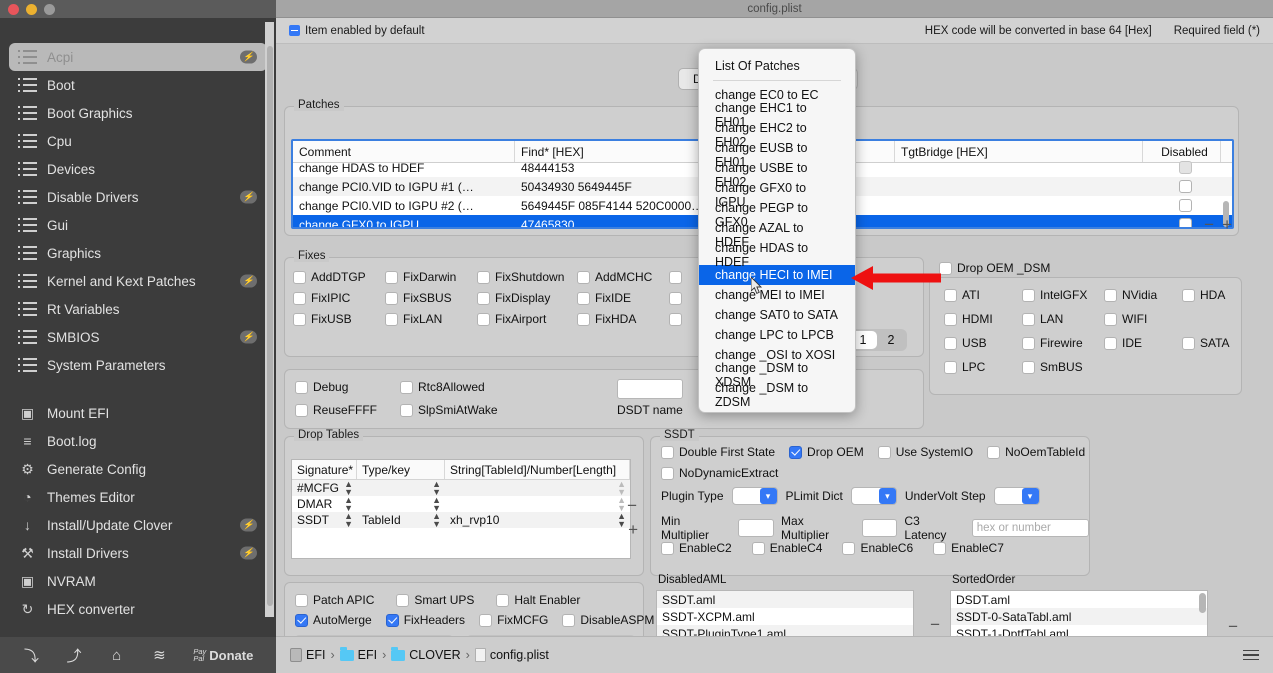  Describe the element at coordinates (513, 620) in the screenshot. I see `option-fixmcfg: FixMCFG` at that location.